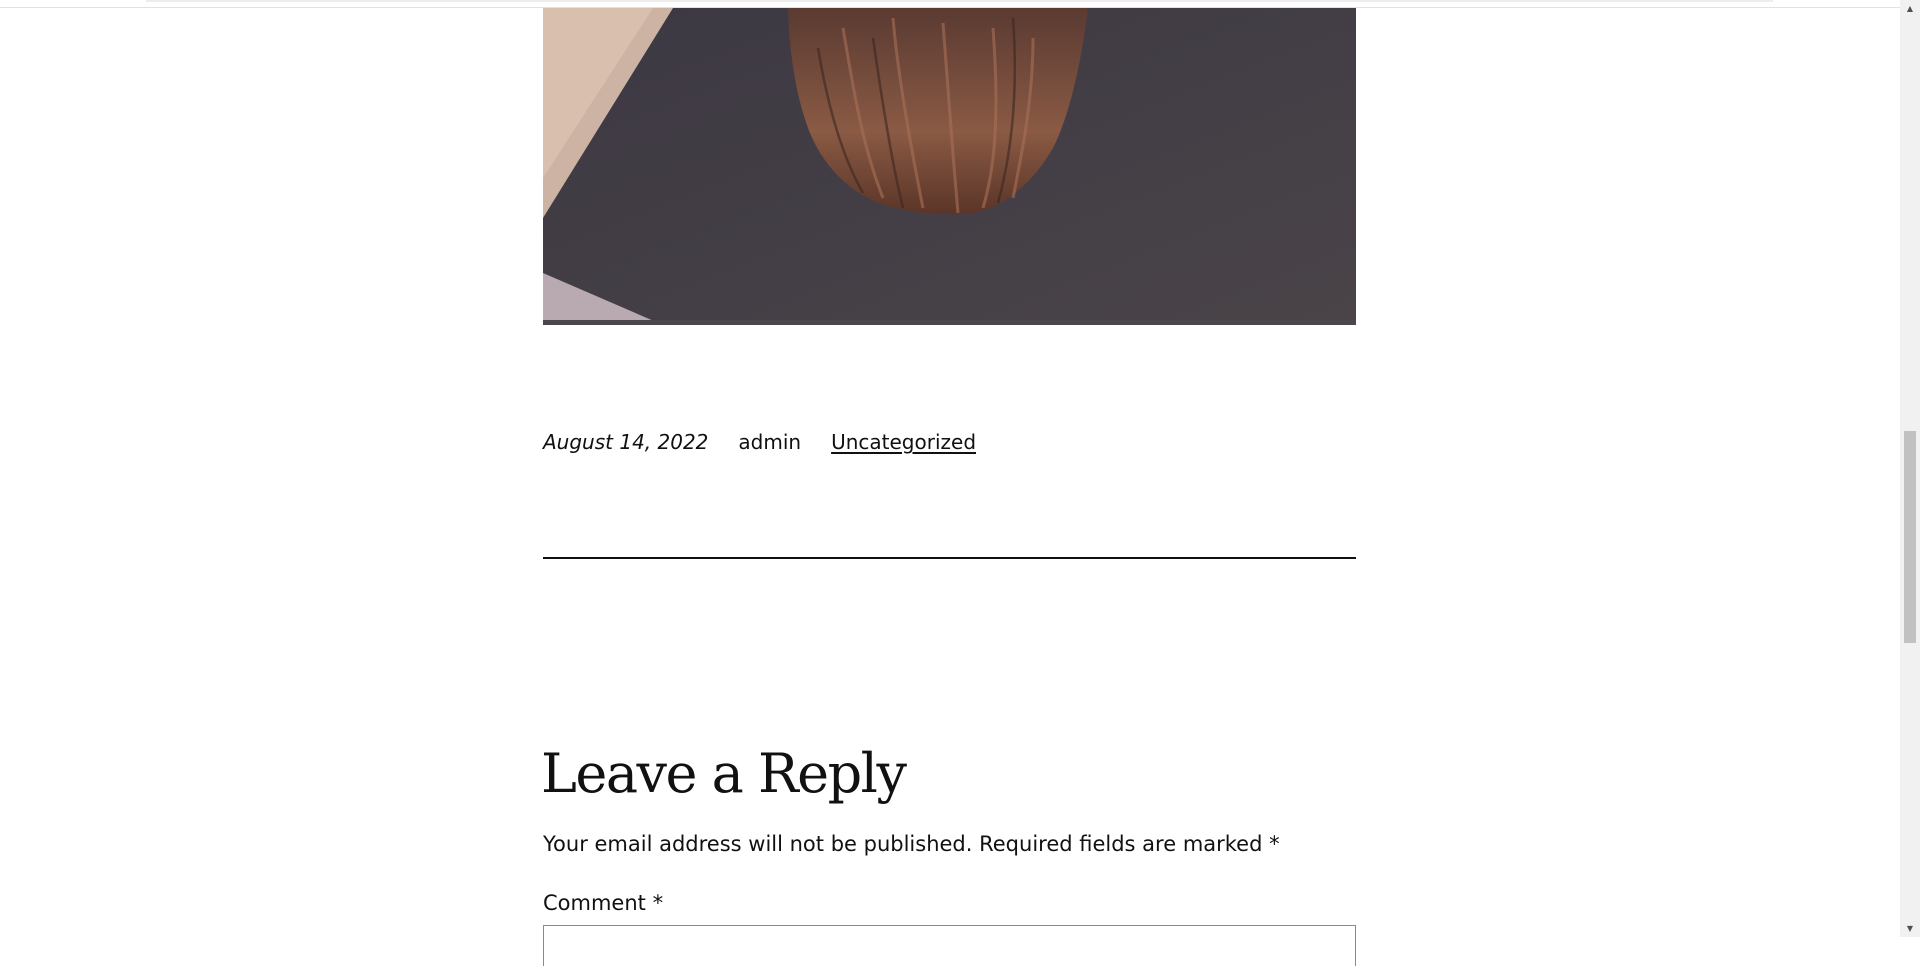  I want to click on post-separator, so click(949, 558).